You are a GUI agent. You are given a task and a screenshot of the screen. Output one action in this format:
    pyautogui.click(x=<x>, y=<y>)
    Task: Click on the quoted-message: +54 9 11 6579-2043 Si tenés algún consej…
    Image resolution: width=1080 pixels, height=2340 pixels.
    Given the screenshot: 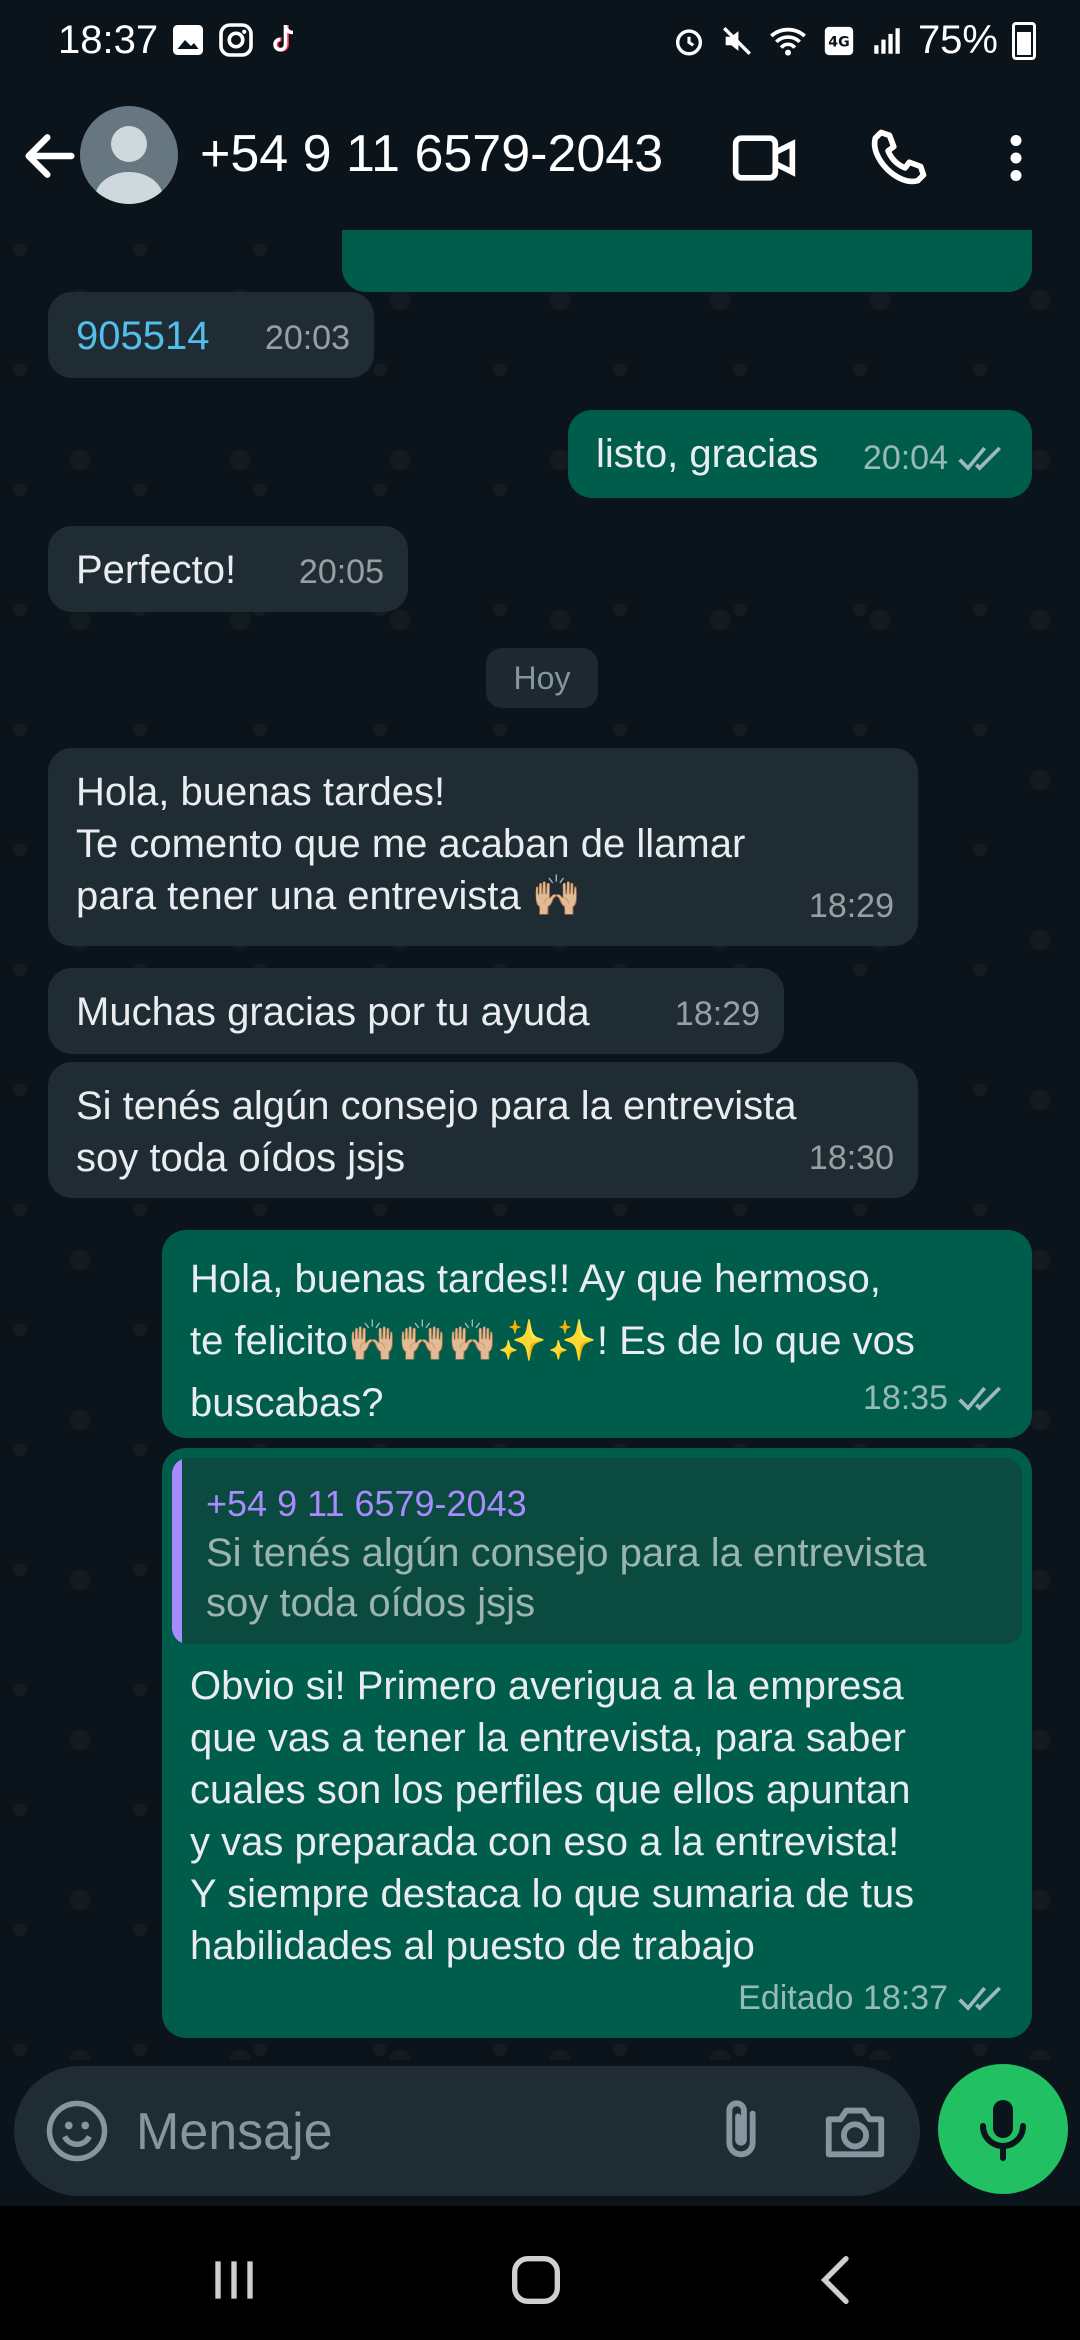 What is the action you would take?
    pyautogui.click(x=597, y=1551)
    